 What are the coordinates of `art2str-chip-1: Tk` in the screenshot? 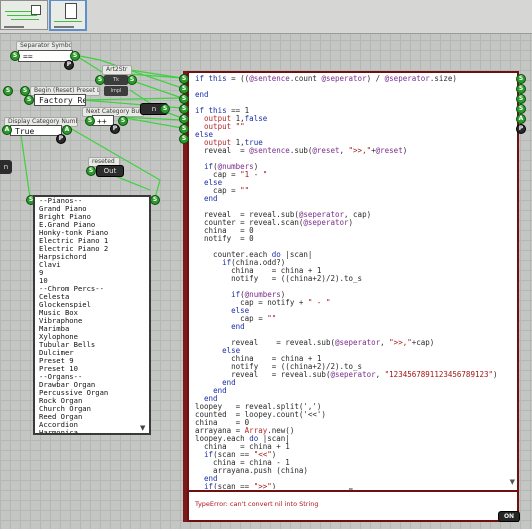 It's located at (116, 80).